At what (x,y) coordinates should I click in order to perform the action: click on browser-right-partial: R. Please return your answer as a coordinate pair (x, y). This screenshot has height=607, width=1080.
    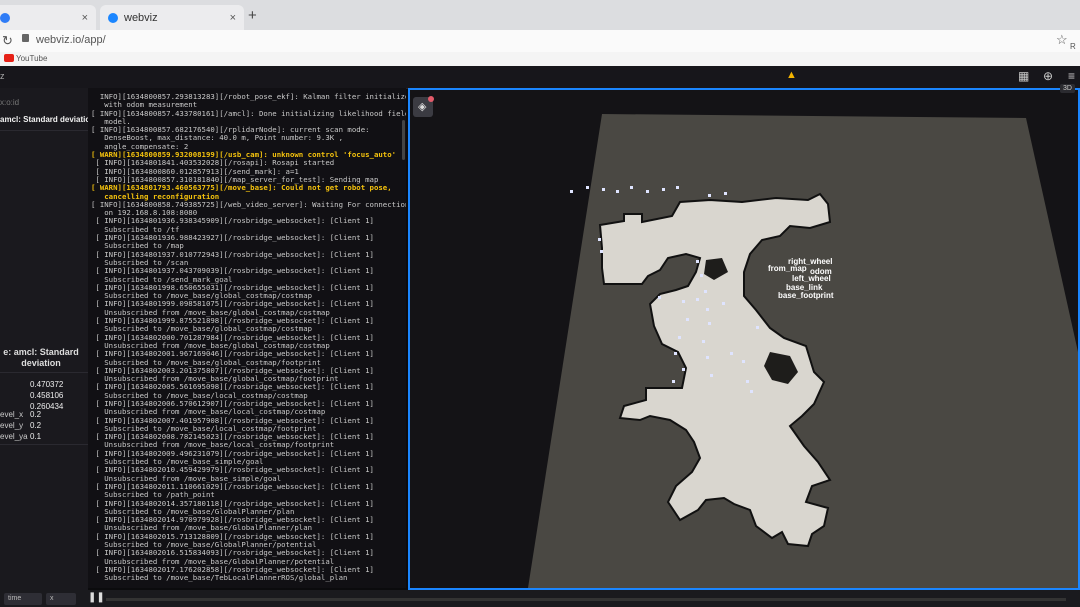
    Looking at the image, I should click on (1073, 46).